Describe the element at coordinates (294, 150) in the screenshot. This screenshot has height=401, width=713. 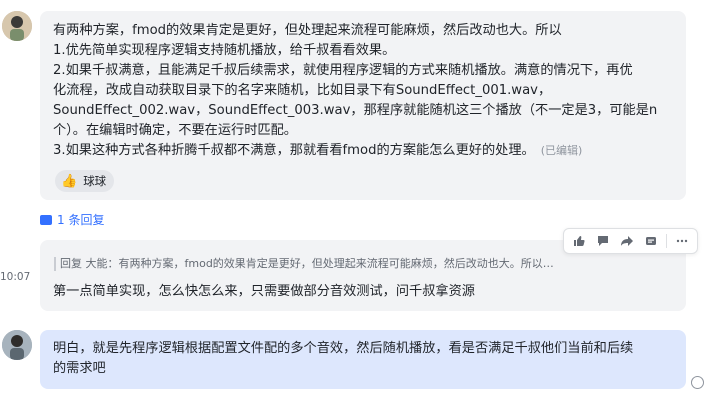
I see `message-line-text: 3.如果这种方式各种折腾千叔都不满意，那就看看fmod的方案能怎么更好的处理。` at that location.